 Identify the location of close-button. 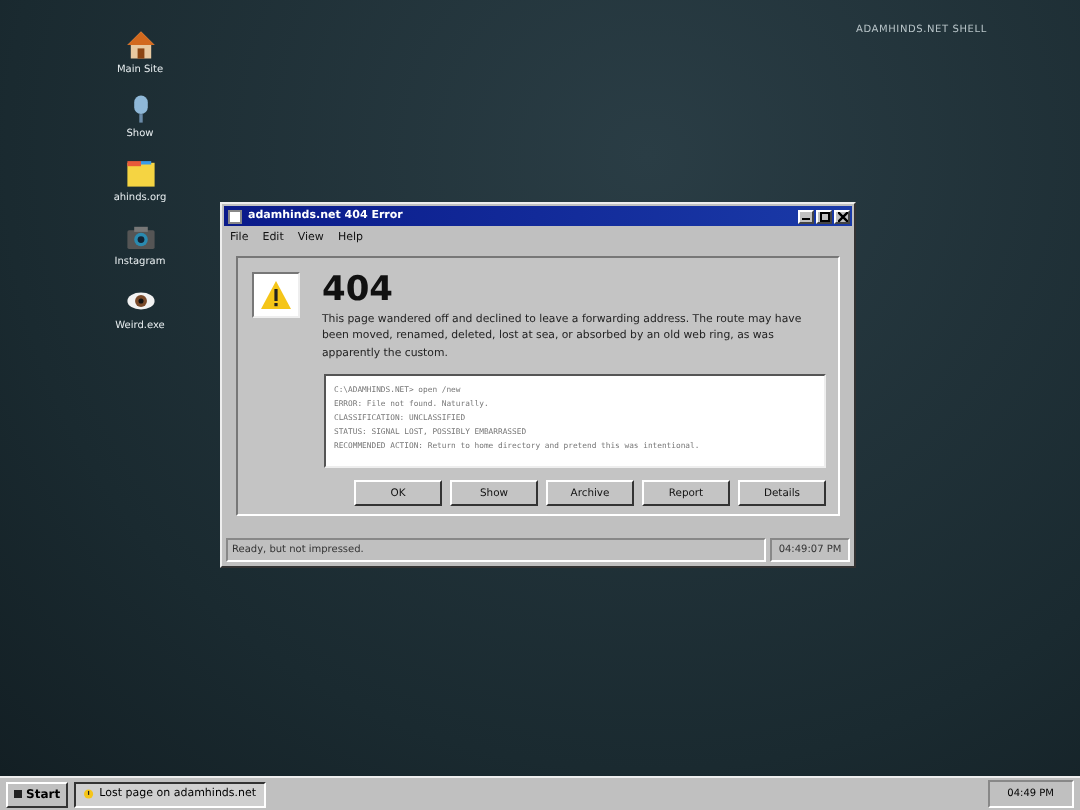
(842, 216).